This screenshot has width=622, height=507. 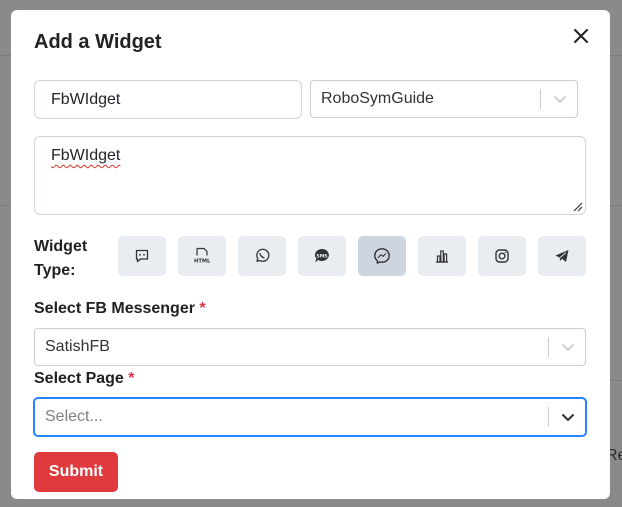 I want to click on widget-type-messenger-button, so click(x=382, y=256).